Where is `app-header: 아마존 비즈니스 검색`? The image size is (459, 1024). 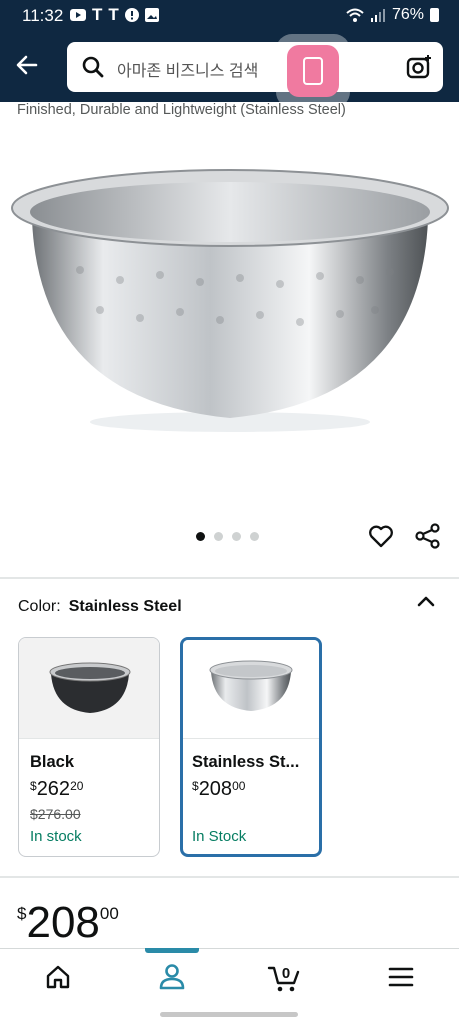
app-header: 아마존 비즈니스 검색 is located at coordinates (229, 67).